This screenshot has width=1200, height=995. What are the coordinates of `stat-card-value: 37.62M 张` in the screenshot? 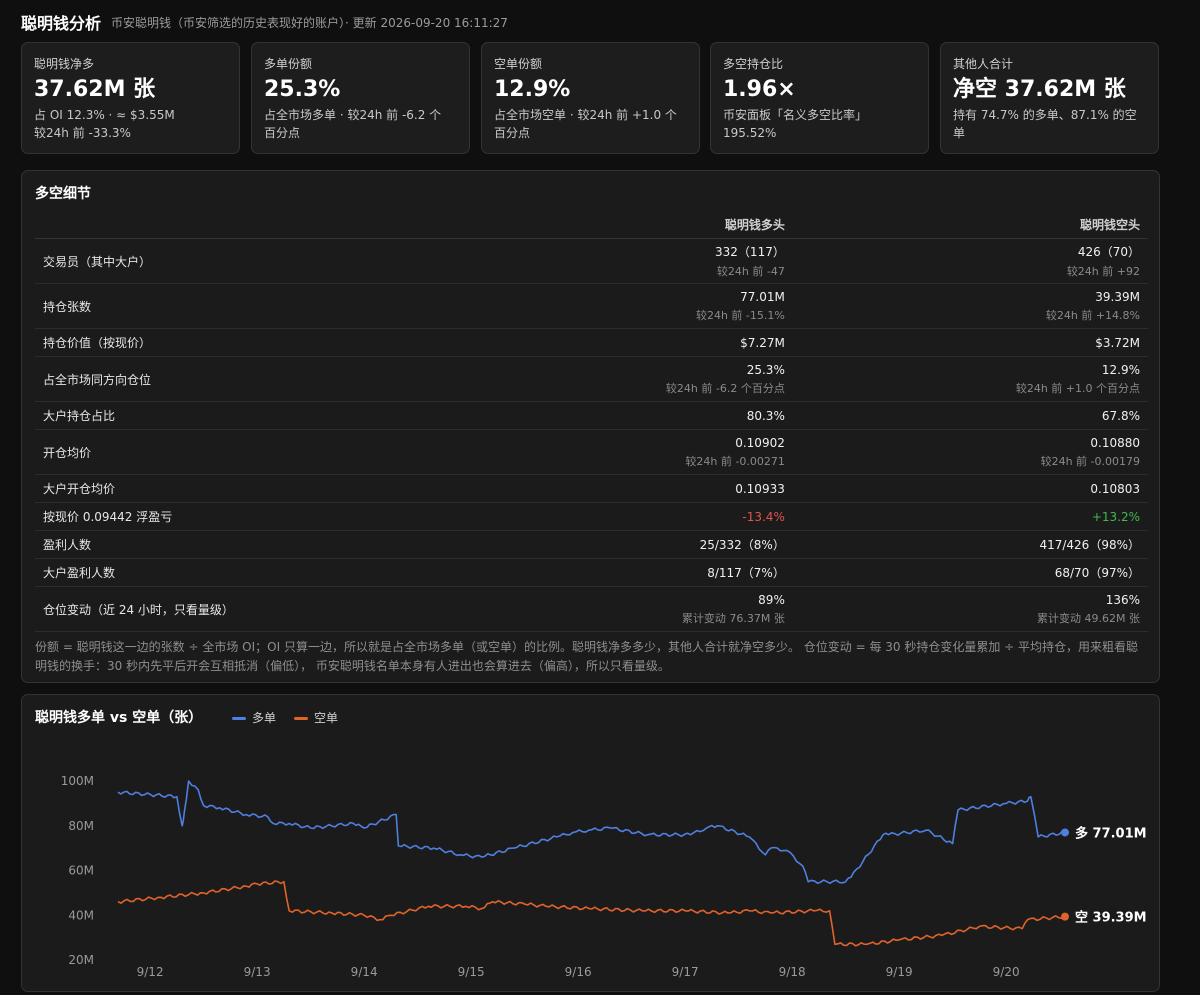 It's located at (95, 89).